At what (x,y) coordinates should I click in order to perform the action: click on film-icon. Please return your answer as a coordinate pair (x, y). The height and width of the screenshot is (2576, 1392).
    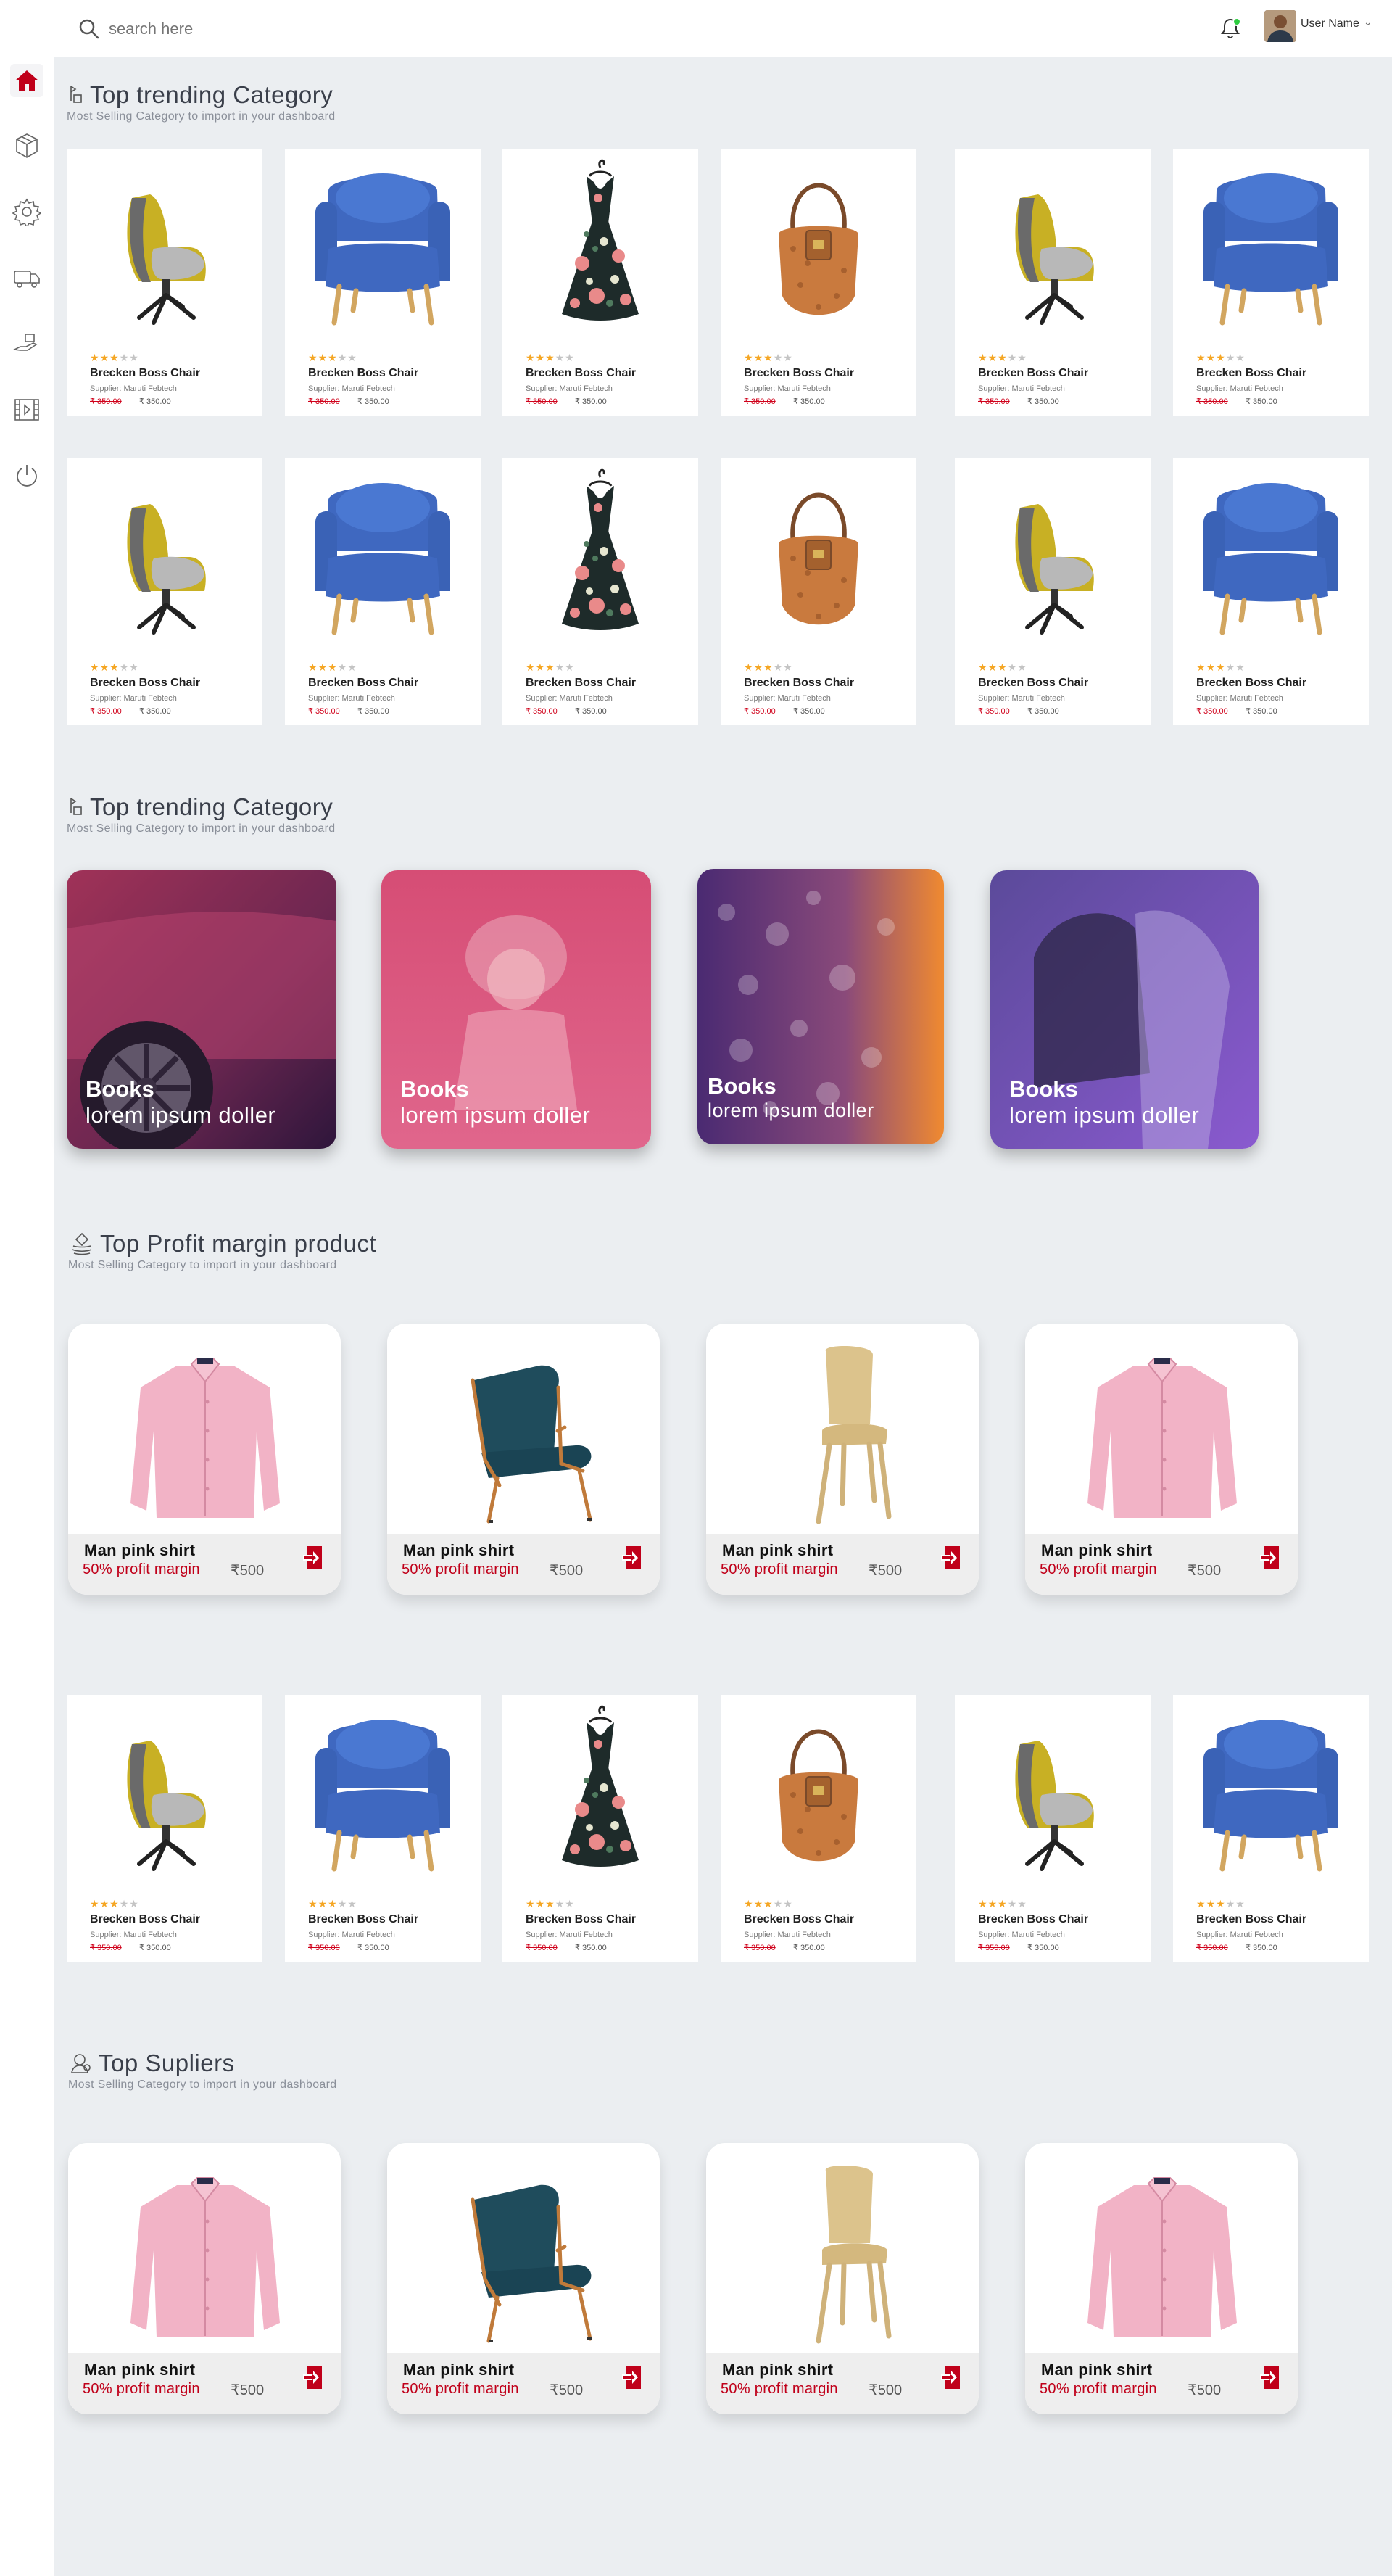
    Looking at the image, I should click on (27, 410).